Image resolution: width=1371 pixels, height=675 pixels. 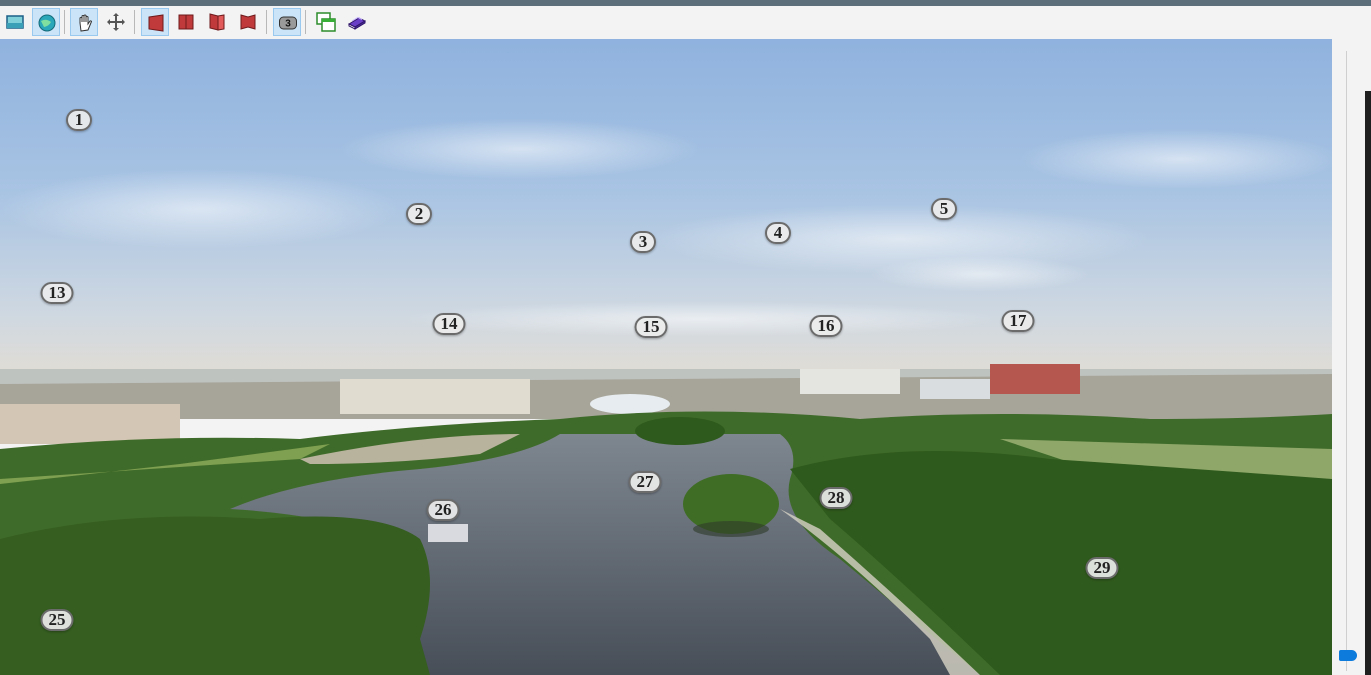 I want to click on move-arrows-icon, so click(x=116, y=22).